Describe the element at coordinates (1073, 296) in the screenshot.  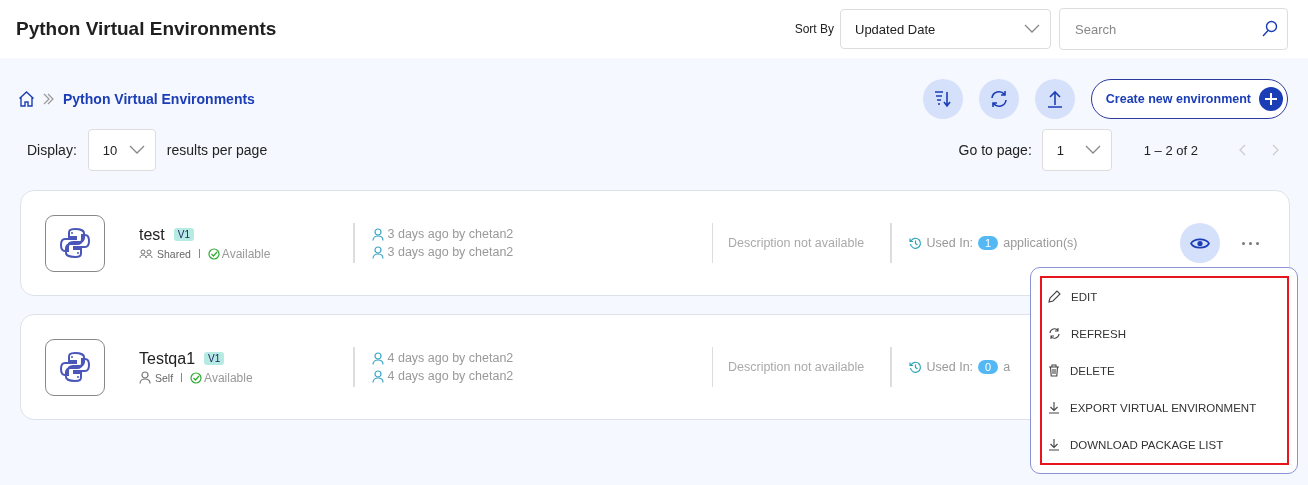
I see `menu-item: EDIT` at that location.